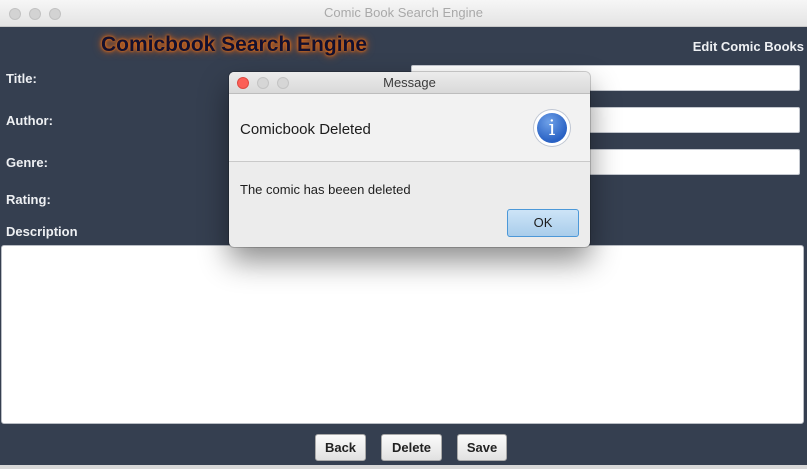 This screenshot has height=469, width=807. I want to click on info-icon: i, so click(552, 128).